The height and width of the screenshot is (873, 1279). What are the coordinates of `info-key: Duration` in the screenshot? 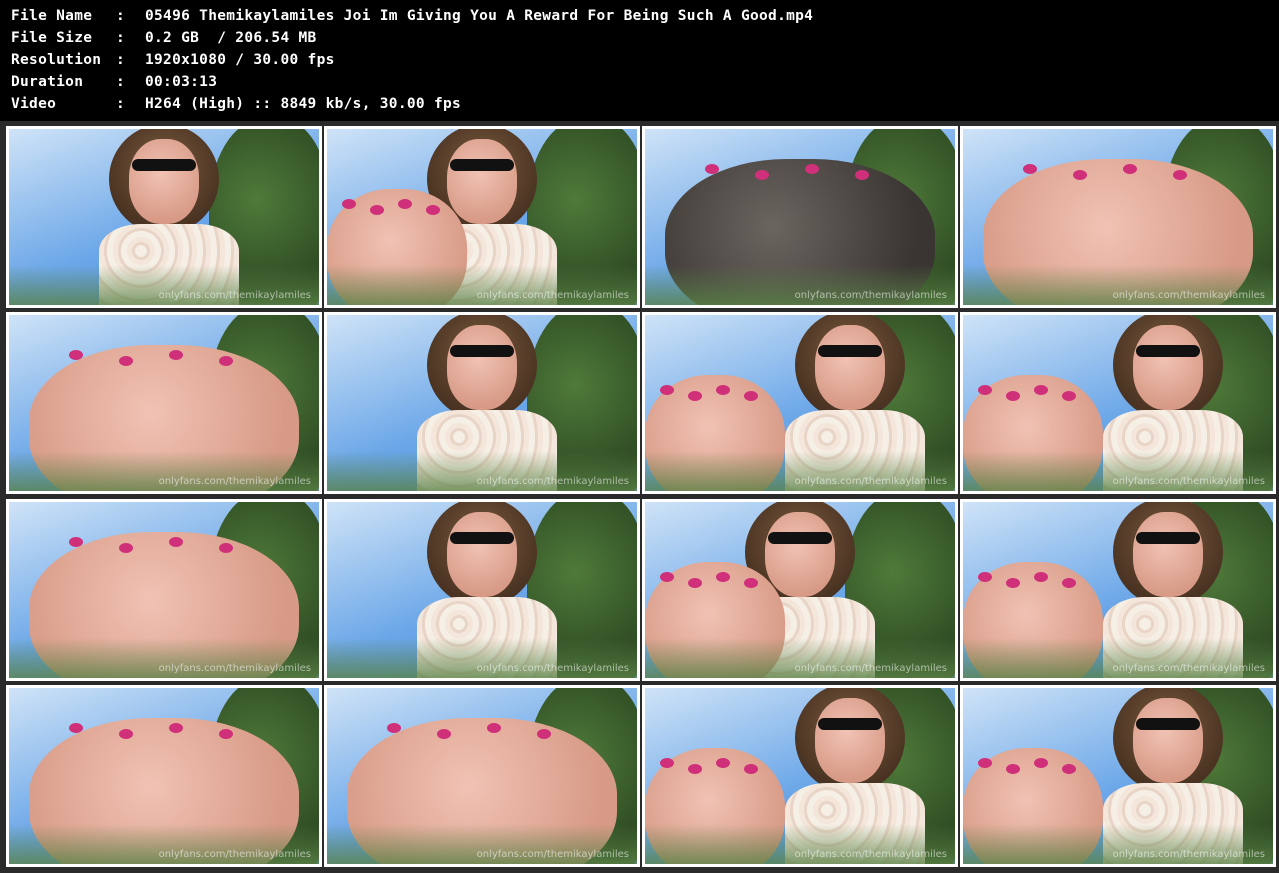 It's located at (47, 82).